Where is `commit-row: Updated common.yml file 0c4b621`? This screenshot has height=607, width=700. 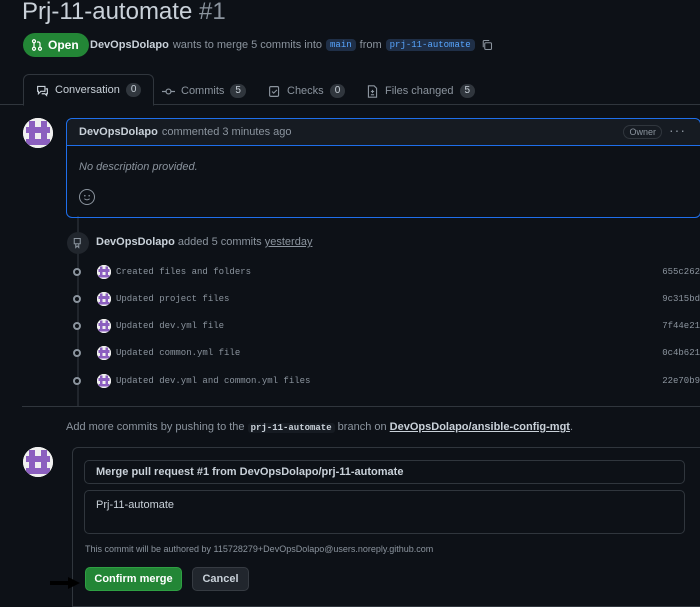
commit-row: Updated common.yml file 0c4b621 is located at coordinates (385, 353).